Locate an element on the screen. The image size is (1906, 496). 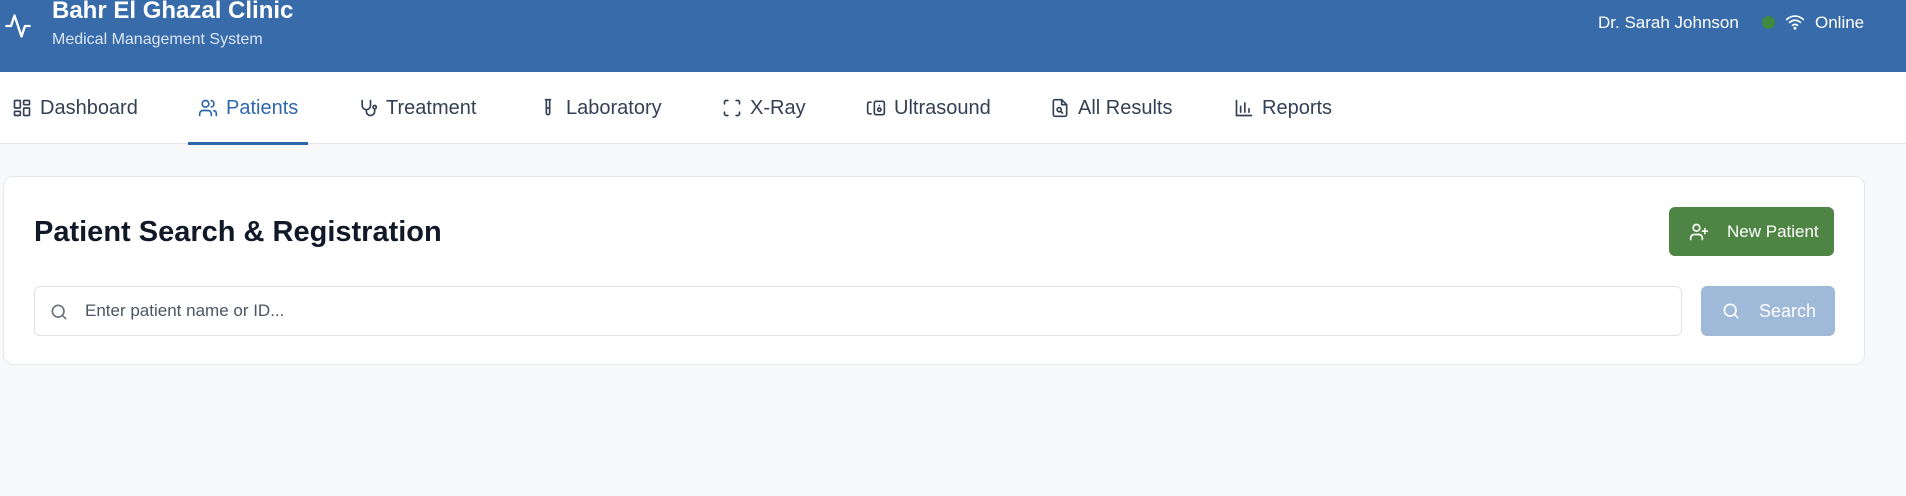
page-title: Patient Search & Registration is located at coordinates (238, 232).